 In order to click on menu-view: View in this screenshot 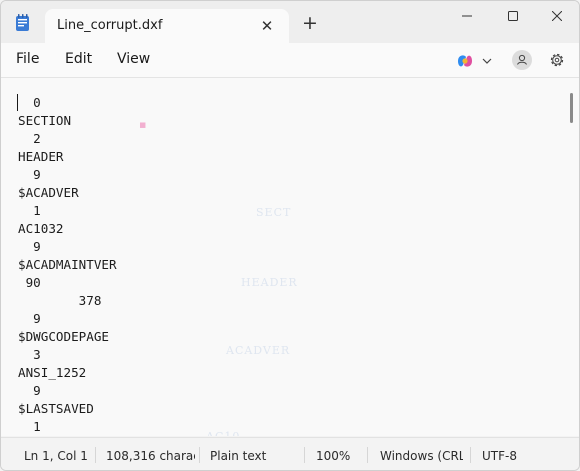, I will do `click(133, 59)`.